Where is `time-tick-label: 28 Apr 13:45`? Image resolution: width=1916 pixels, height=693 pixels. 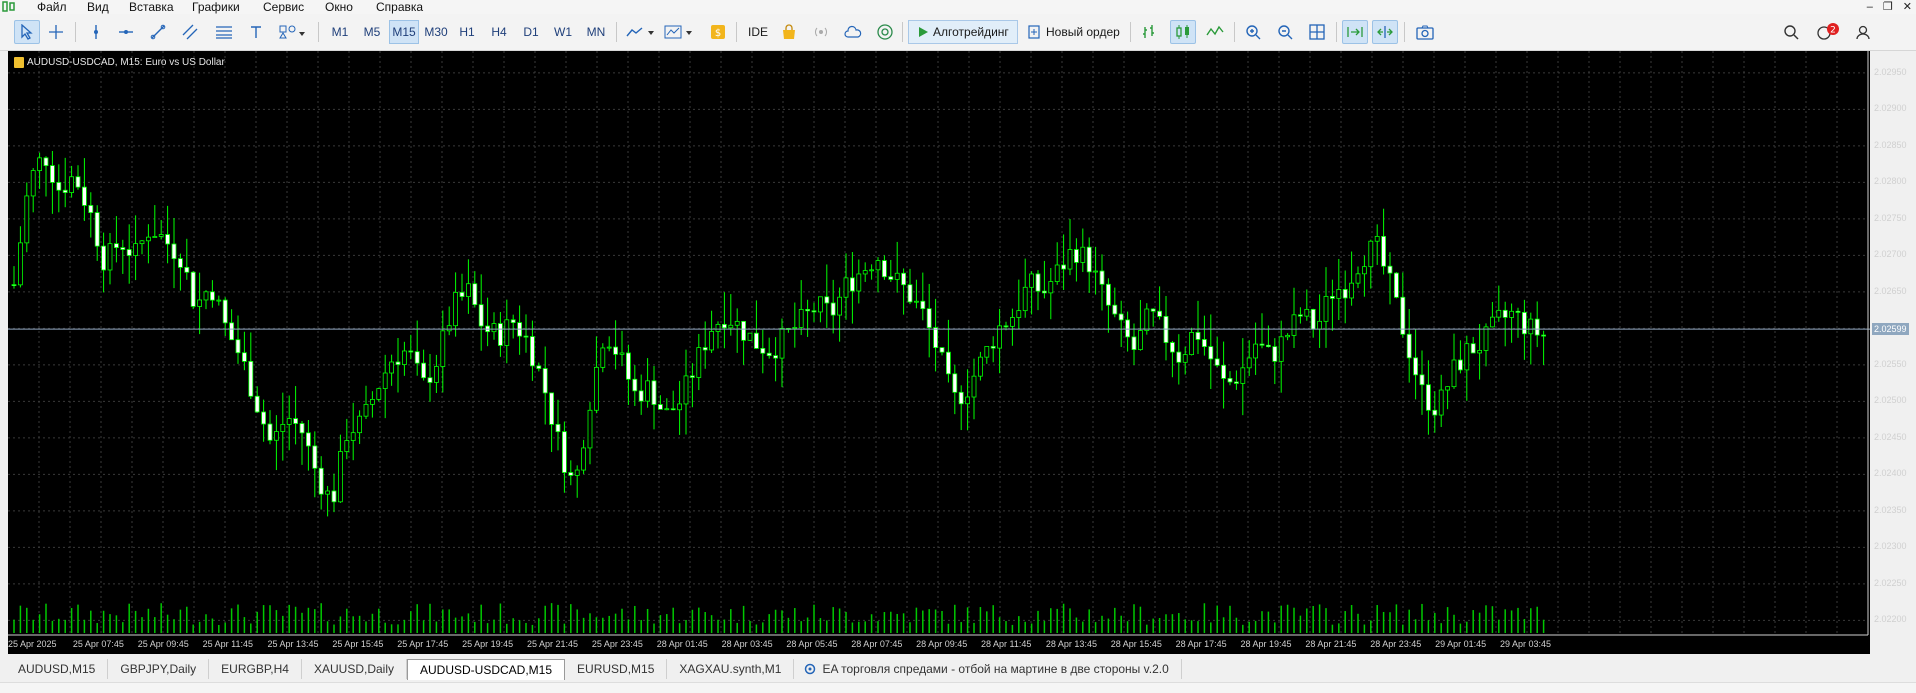 time-tick-label: 28 Apr 13:45 is located at coordinates (1071, 644).